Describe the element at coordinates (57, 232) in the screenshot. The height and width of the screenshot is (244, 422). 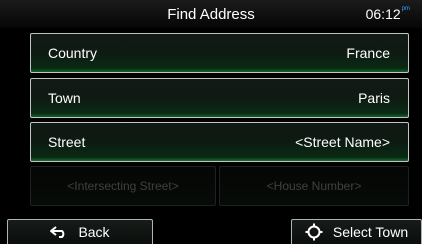
I see `back-arrow-icon` at that location.